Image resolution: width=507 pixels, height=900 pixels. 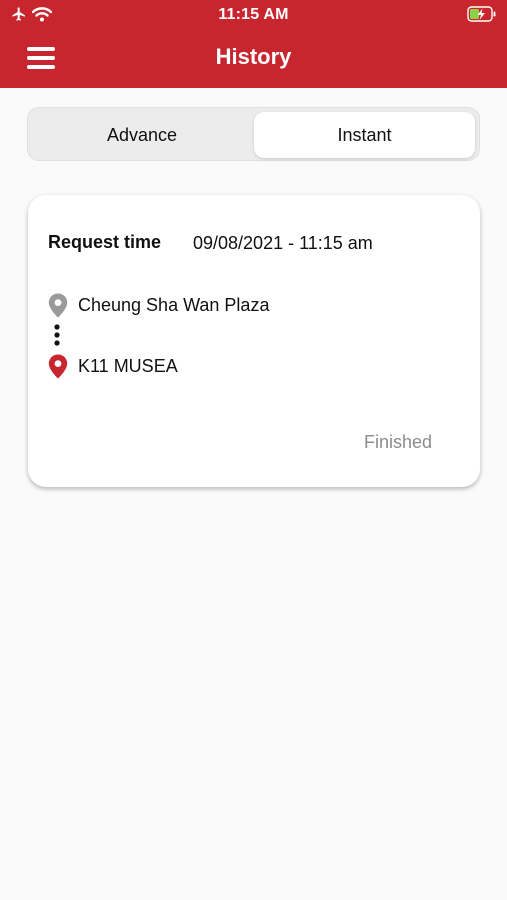 I want to click on trip-status: Finished, so click(x=397, y=442).